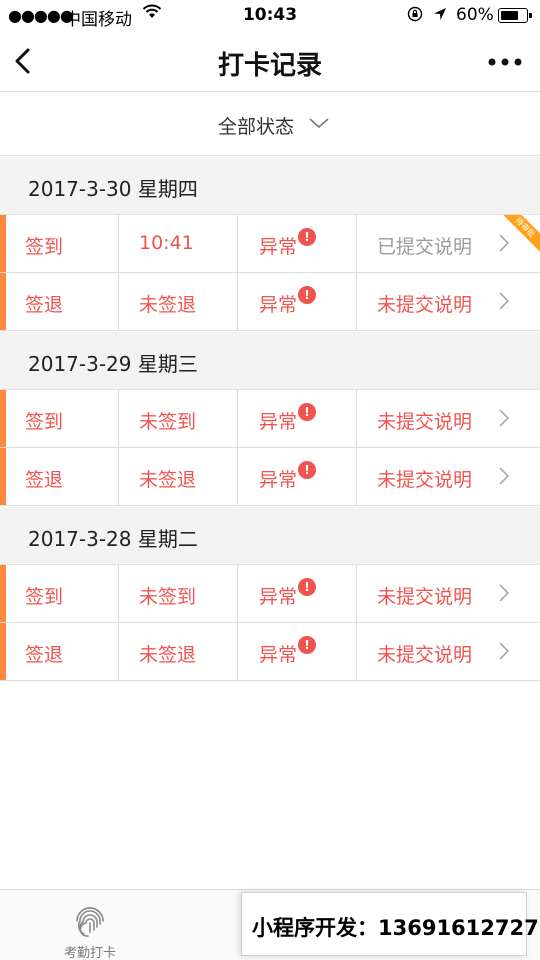  I want to click on pending-approval-ribbon: 待审批, so click(522, 233).